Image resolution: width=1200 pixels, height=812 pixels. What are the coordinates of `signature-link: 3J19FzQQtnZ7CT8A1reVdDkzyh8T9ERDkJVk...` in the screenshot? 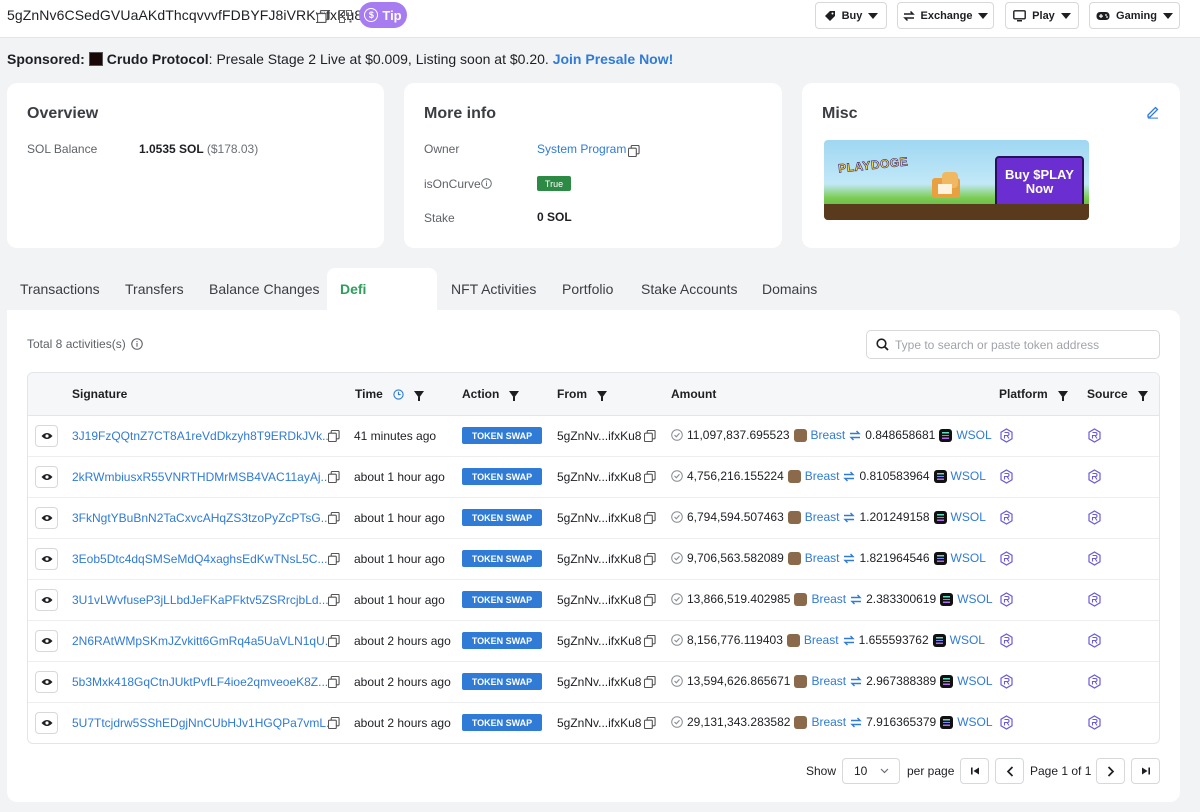 It's located at (202, 436).